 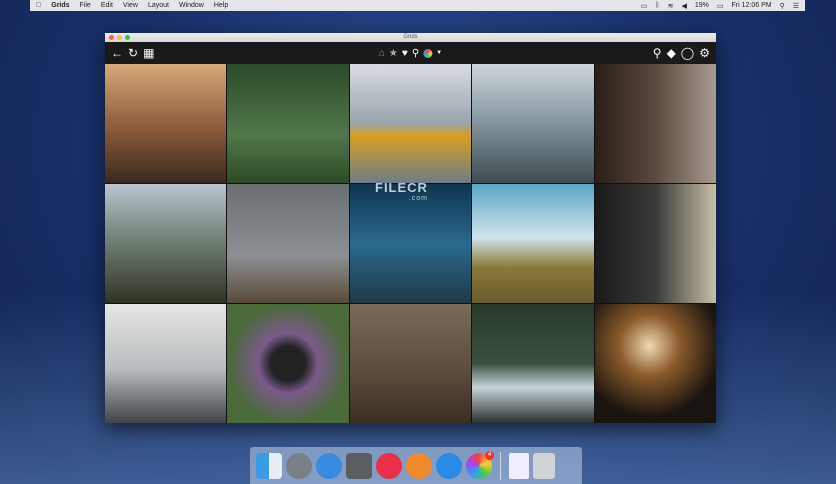 What do you see at coordinates (544, 465) in the screenshot?
I see `dock-trash` at bounding box center [544, 465].